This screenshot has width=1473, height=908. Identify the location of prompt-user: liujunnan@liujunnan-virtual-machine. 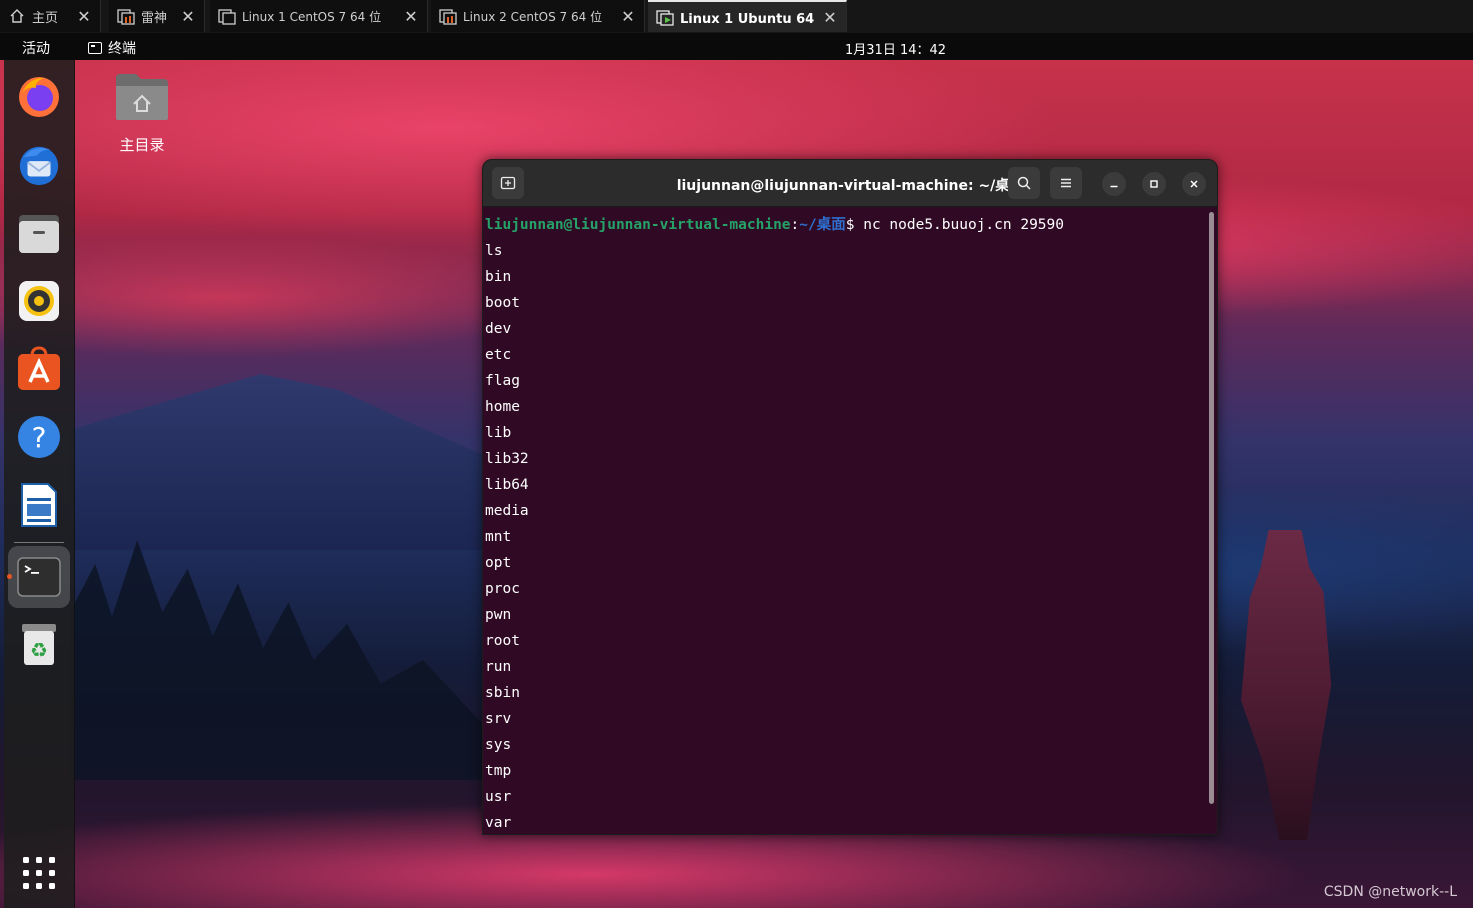
(638, 225).